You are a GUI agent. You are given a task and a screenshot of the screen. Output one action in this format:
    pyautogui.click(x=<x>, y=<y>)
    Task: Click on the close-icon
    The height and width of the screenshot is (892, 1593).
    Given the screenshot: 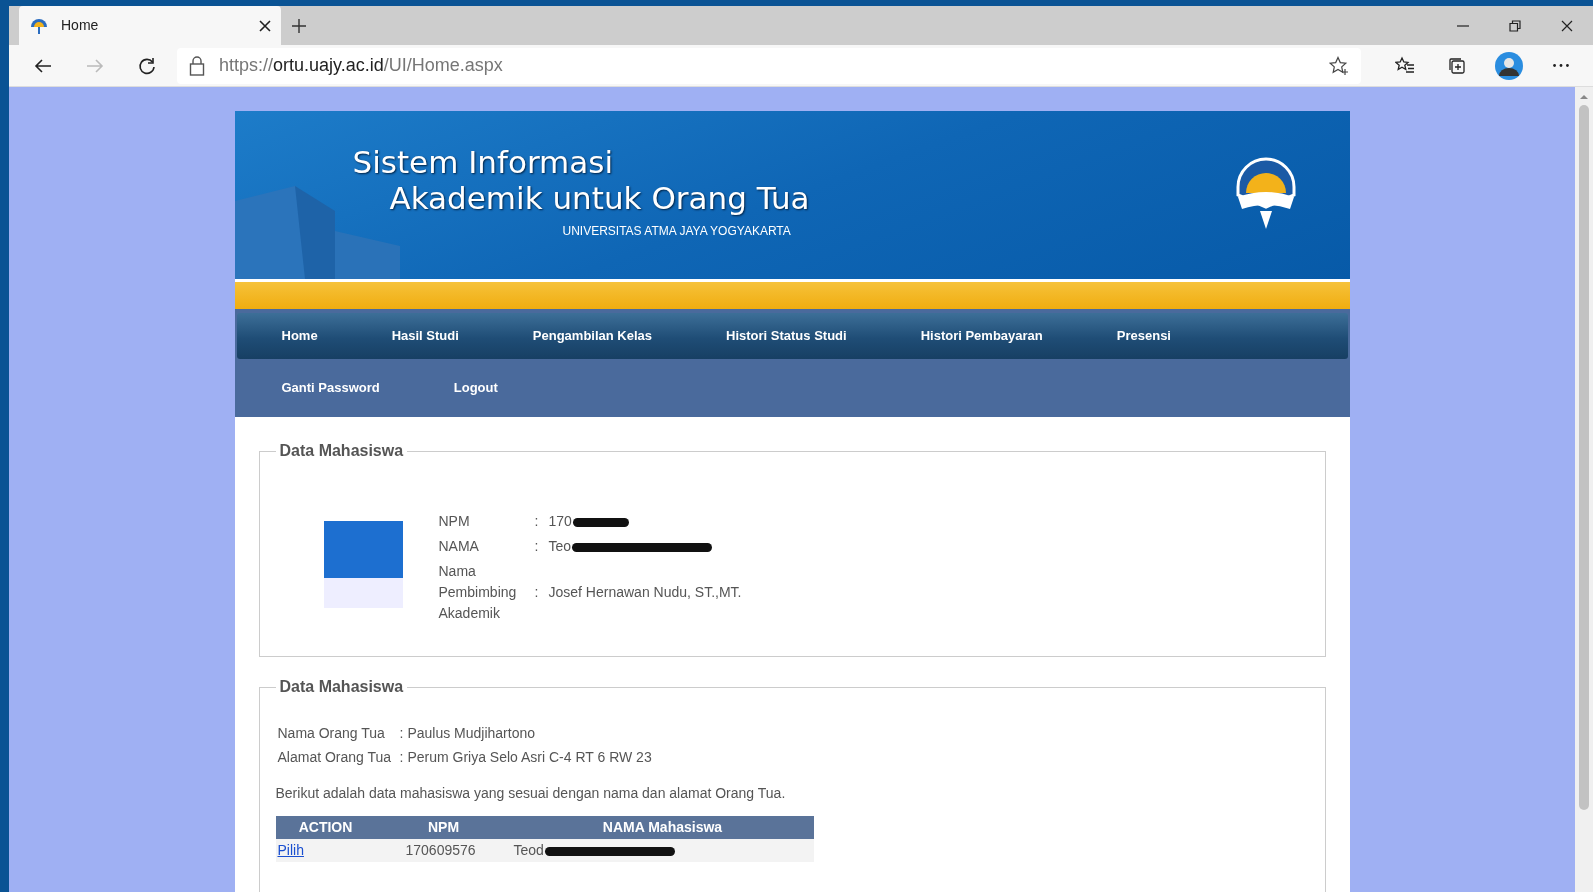 What is the action you would take?
    pyautogui.click(x=1567, y=25)
    